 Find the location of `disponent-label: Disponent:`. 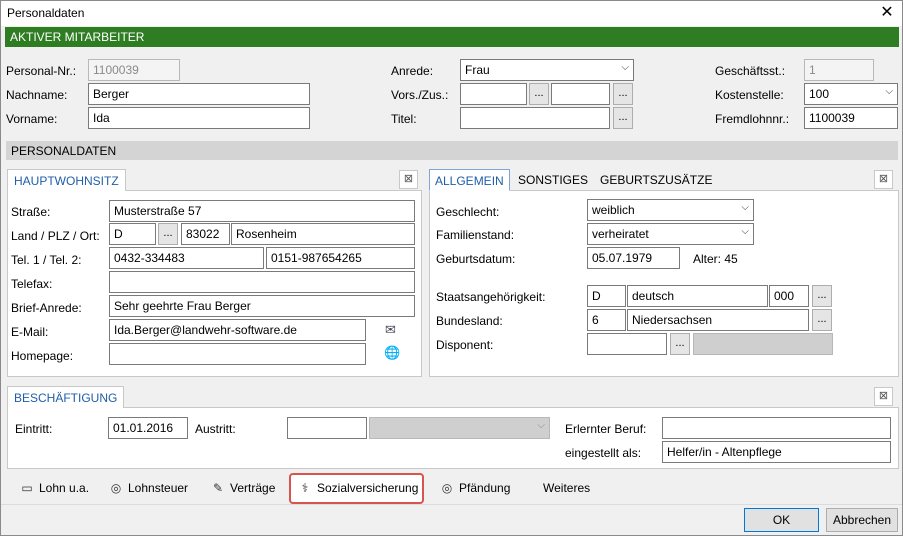

disponent-label: Disponent: is located at coordinates (465, 345).